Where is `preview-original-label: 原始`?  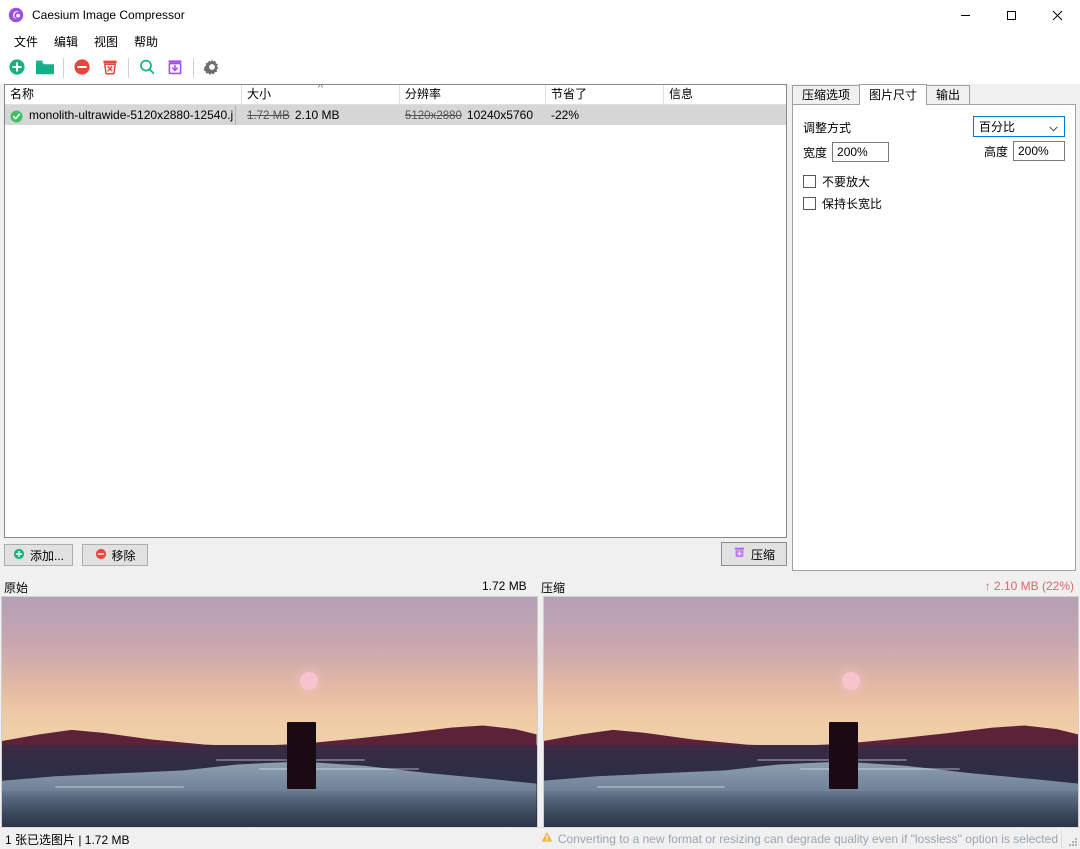
preview-original-label: 原始 is located at coordinates (16, 588).